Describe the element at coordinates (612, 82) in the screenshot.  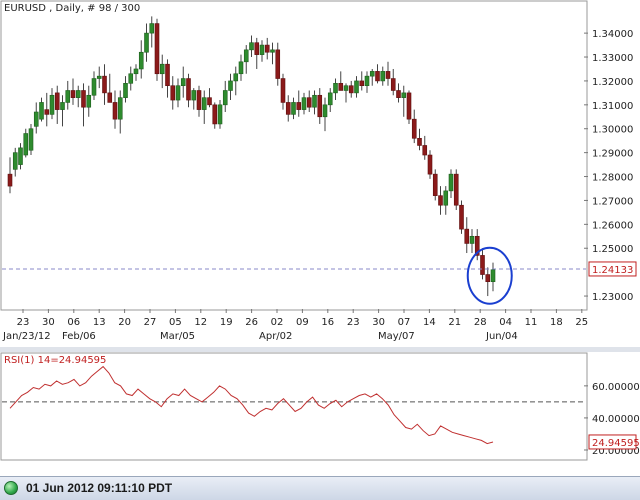
I see `price-y-tick-label: 1.32000` at that location.